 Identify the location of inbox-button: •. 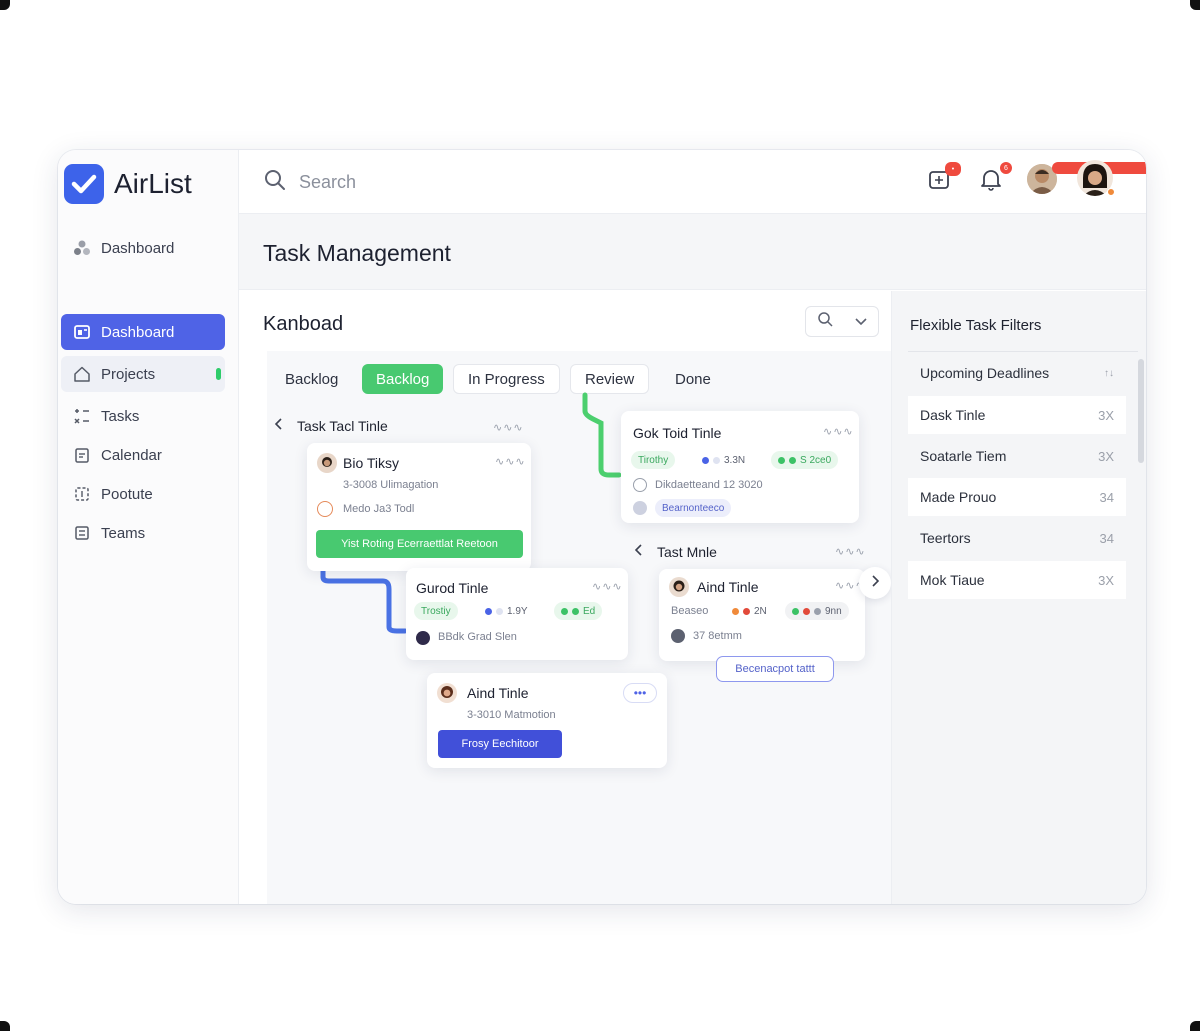
(944, 179).